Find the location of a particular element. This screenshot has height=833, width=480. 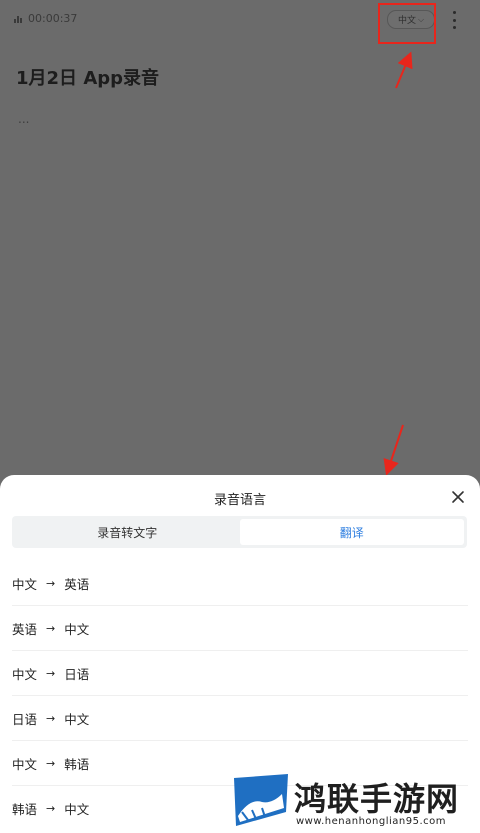

recording-title: 1月2日 App录音 is located at coordinates (88, 78).